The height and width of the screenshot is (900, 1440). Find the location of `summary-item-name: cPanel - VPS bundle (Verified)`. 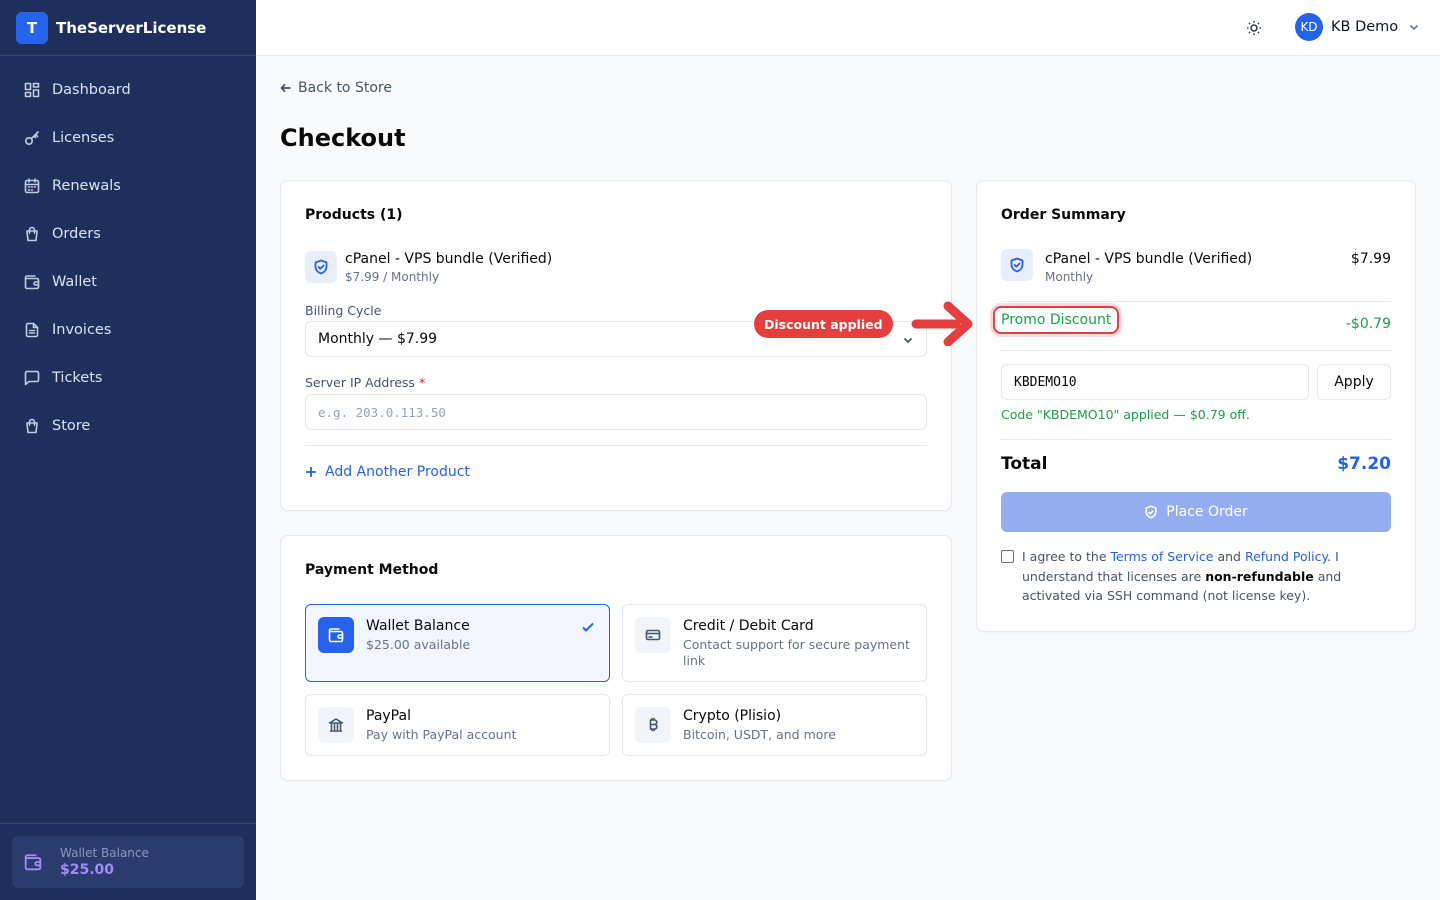

summary-item-name: cPanel - VPS bundle (Verified) is located at coordinates (1149, 259).